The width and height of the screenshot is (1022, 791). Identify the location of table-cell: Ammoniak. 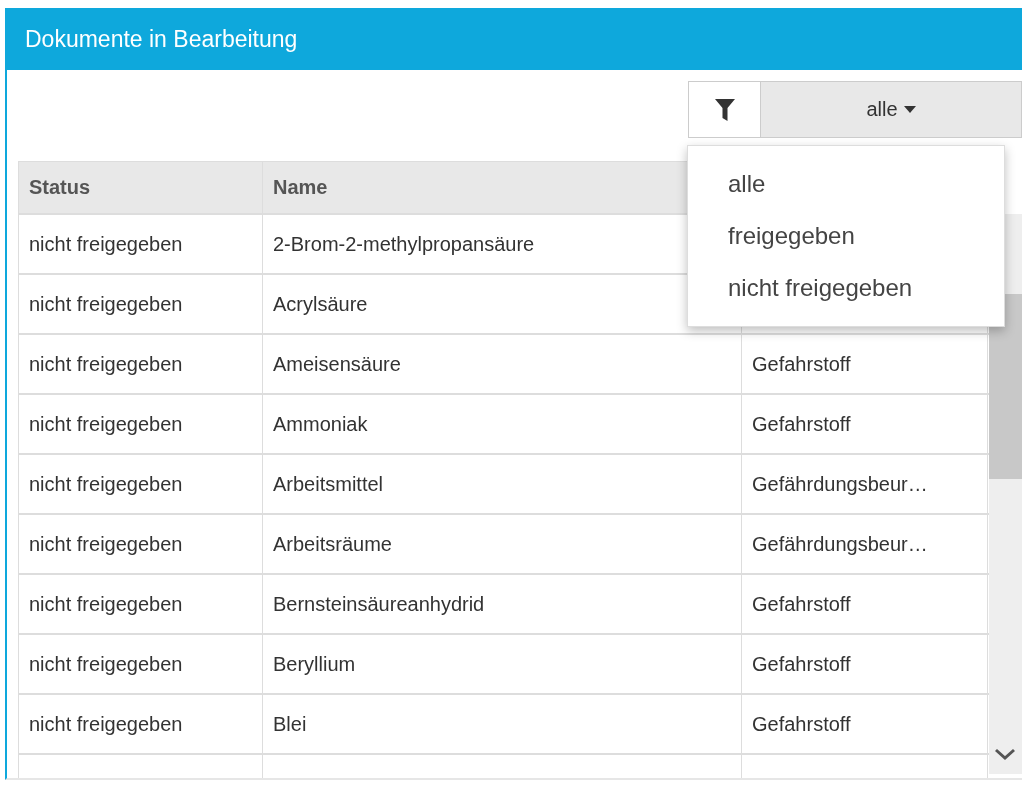
(502, 424).